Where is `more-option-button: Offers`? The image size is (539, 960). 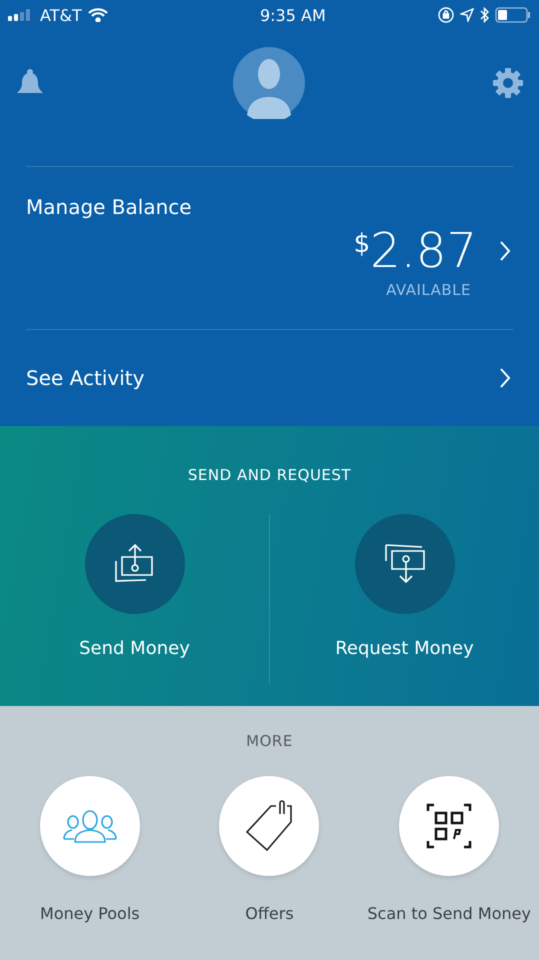 more-option-button: Offers is located at coordinates (270, 849).